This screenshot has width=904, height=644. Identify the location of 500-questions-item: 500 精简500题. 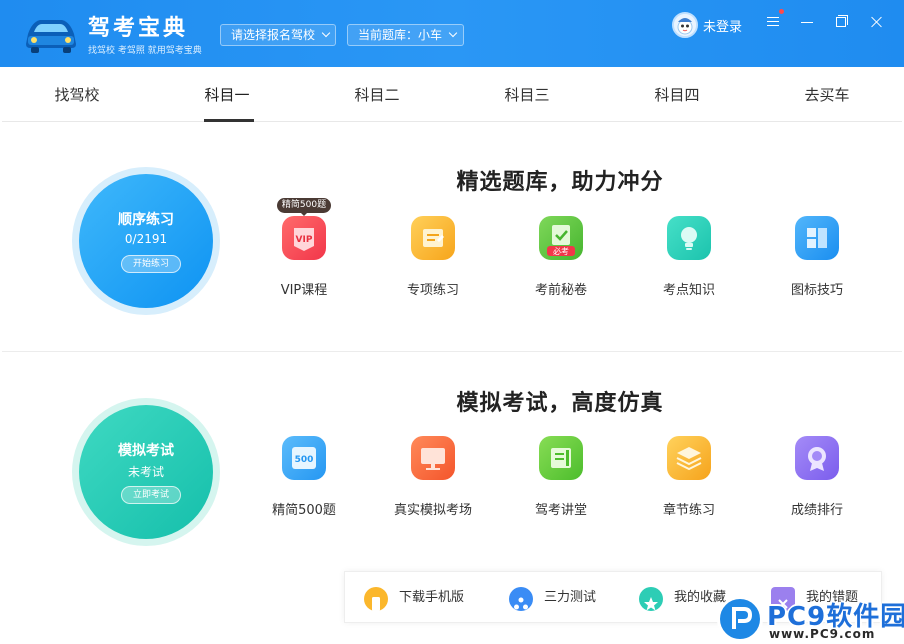
(304, 477).